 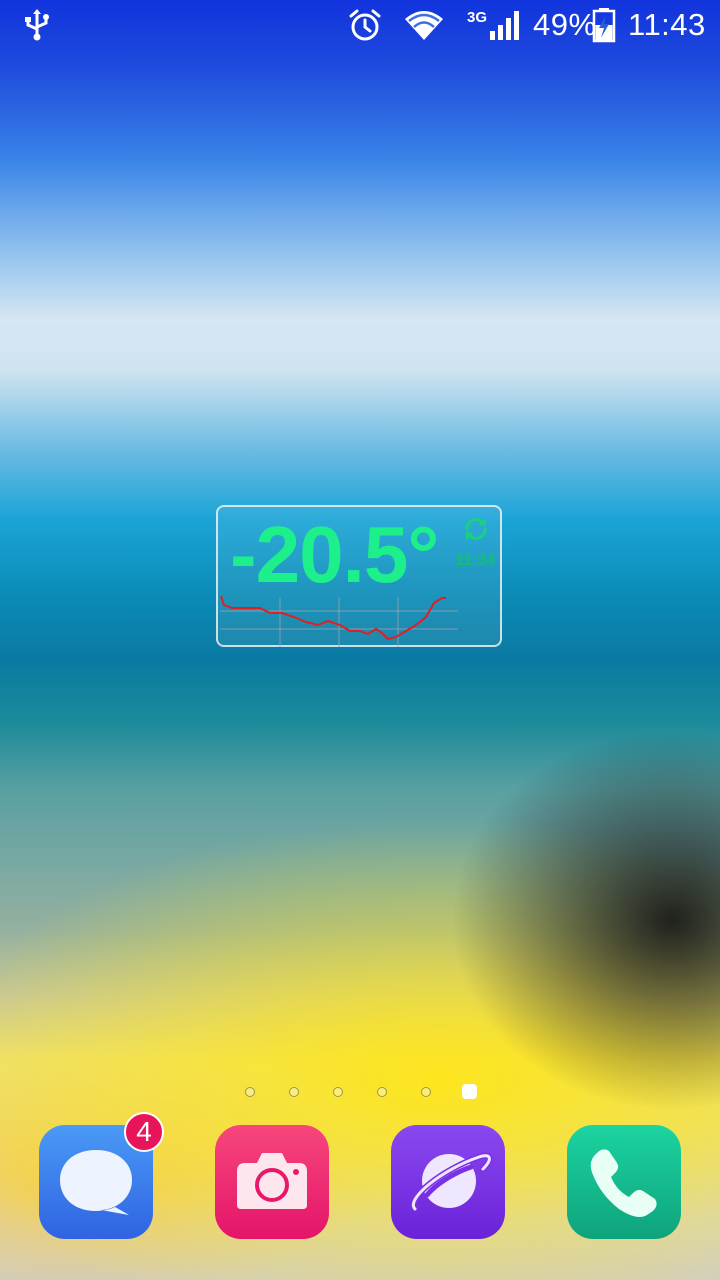 I want to click on alarm-icon, so click(x=365, y=25).